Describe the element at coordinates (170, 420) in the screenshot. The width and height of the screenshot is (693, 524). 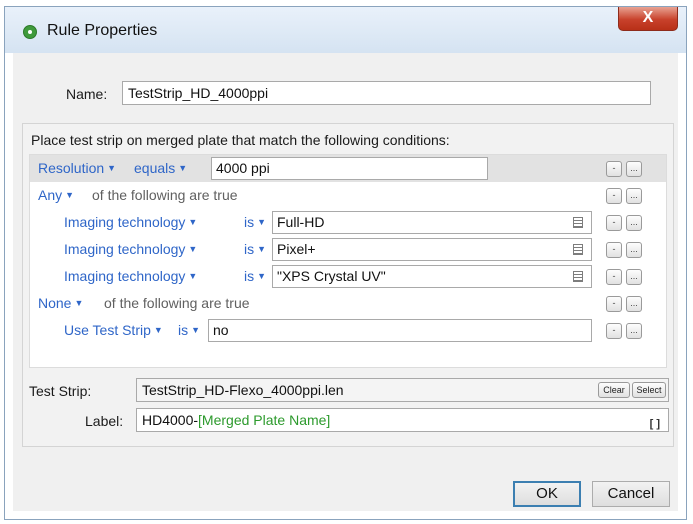
I see `label-prefix: HD4000-` at that location.